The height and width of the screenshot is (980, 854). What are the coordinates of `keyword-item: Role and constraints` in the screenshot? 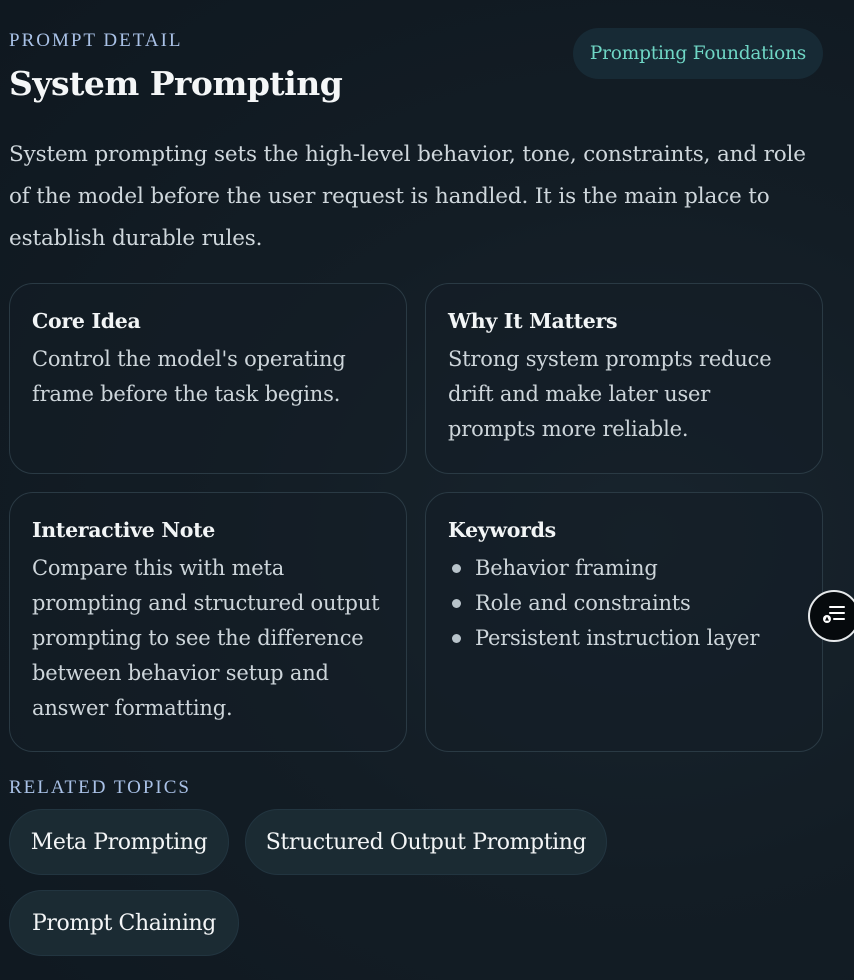 It's located at (624, 603).